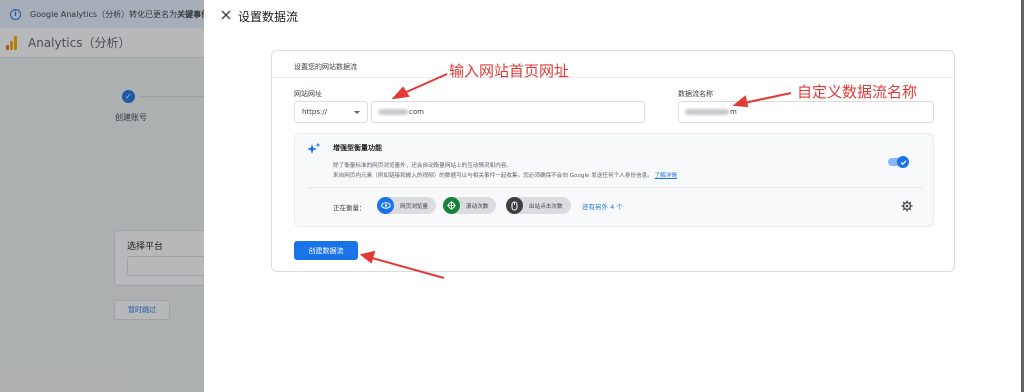  What do you see at coordinates (314, 148) in the screenshot?
I see `sparkle-icon` at bounding box center [314, 148].